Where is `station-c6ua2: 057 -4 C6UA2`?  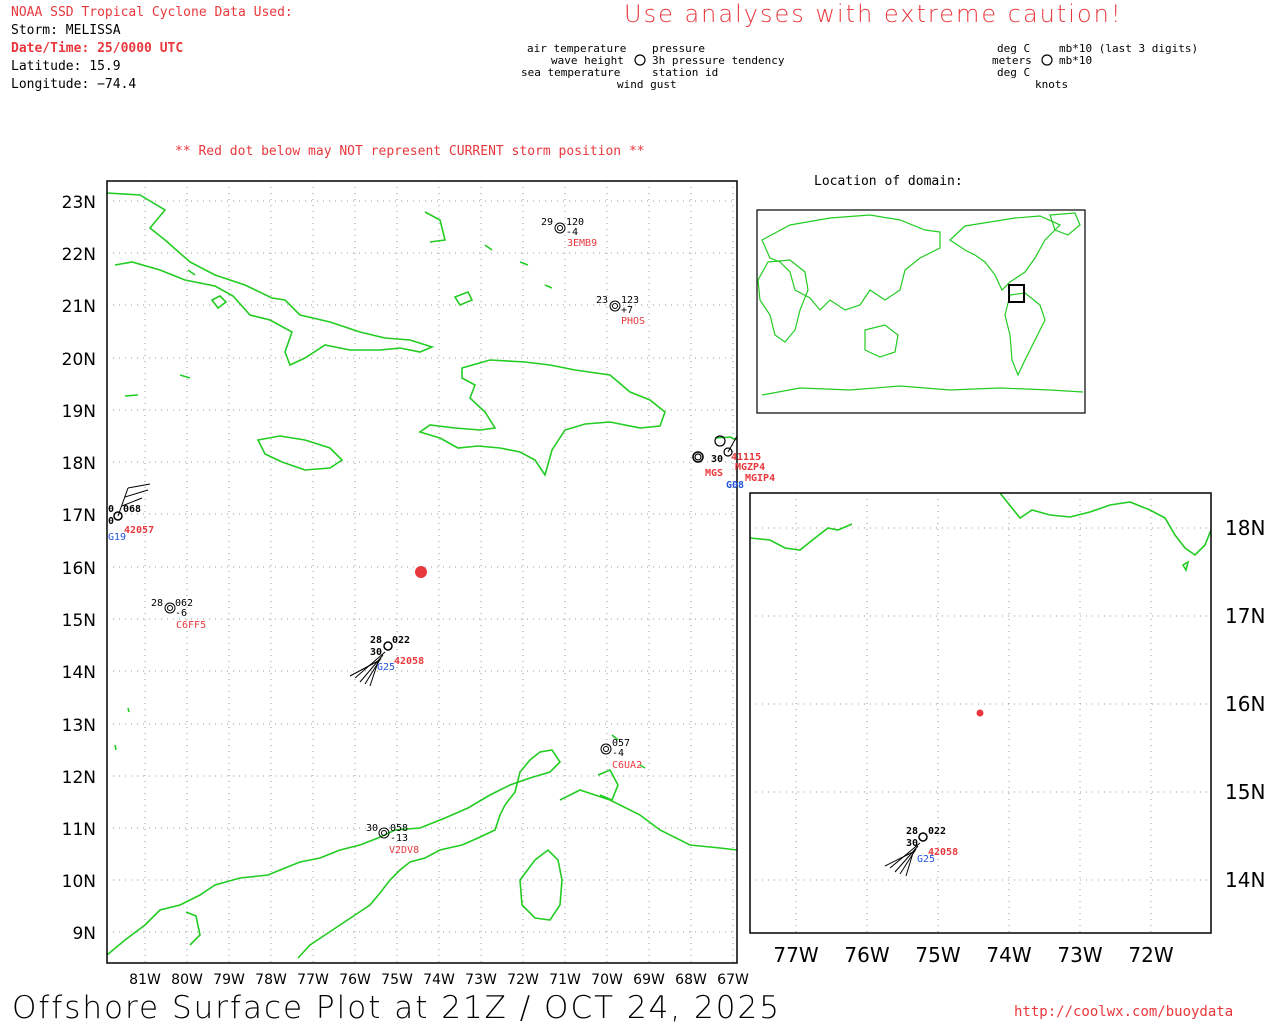 station-c6ua2: 057 -4 C6UA2 is located at coordinates (621, 754).